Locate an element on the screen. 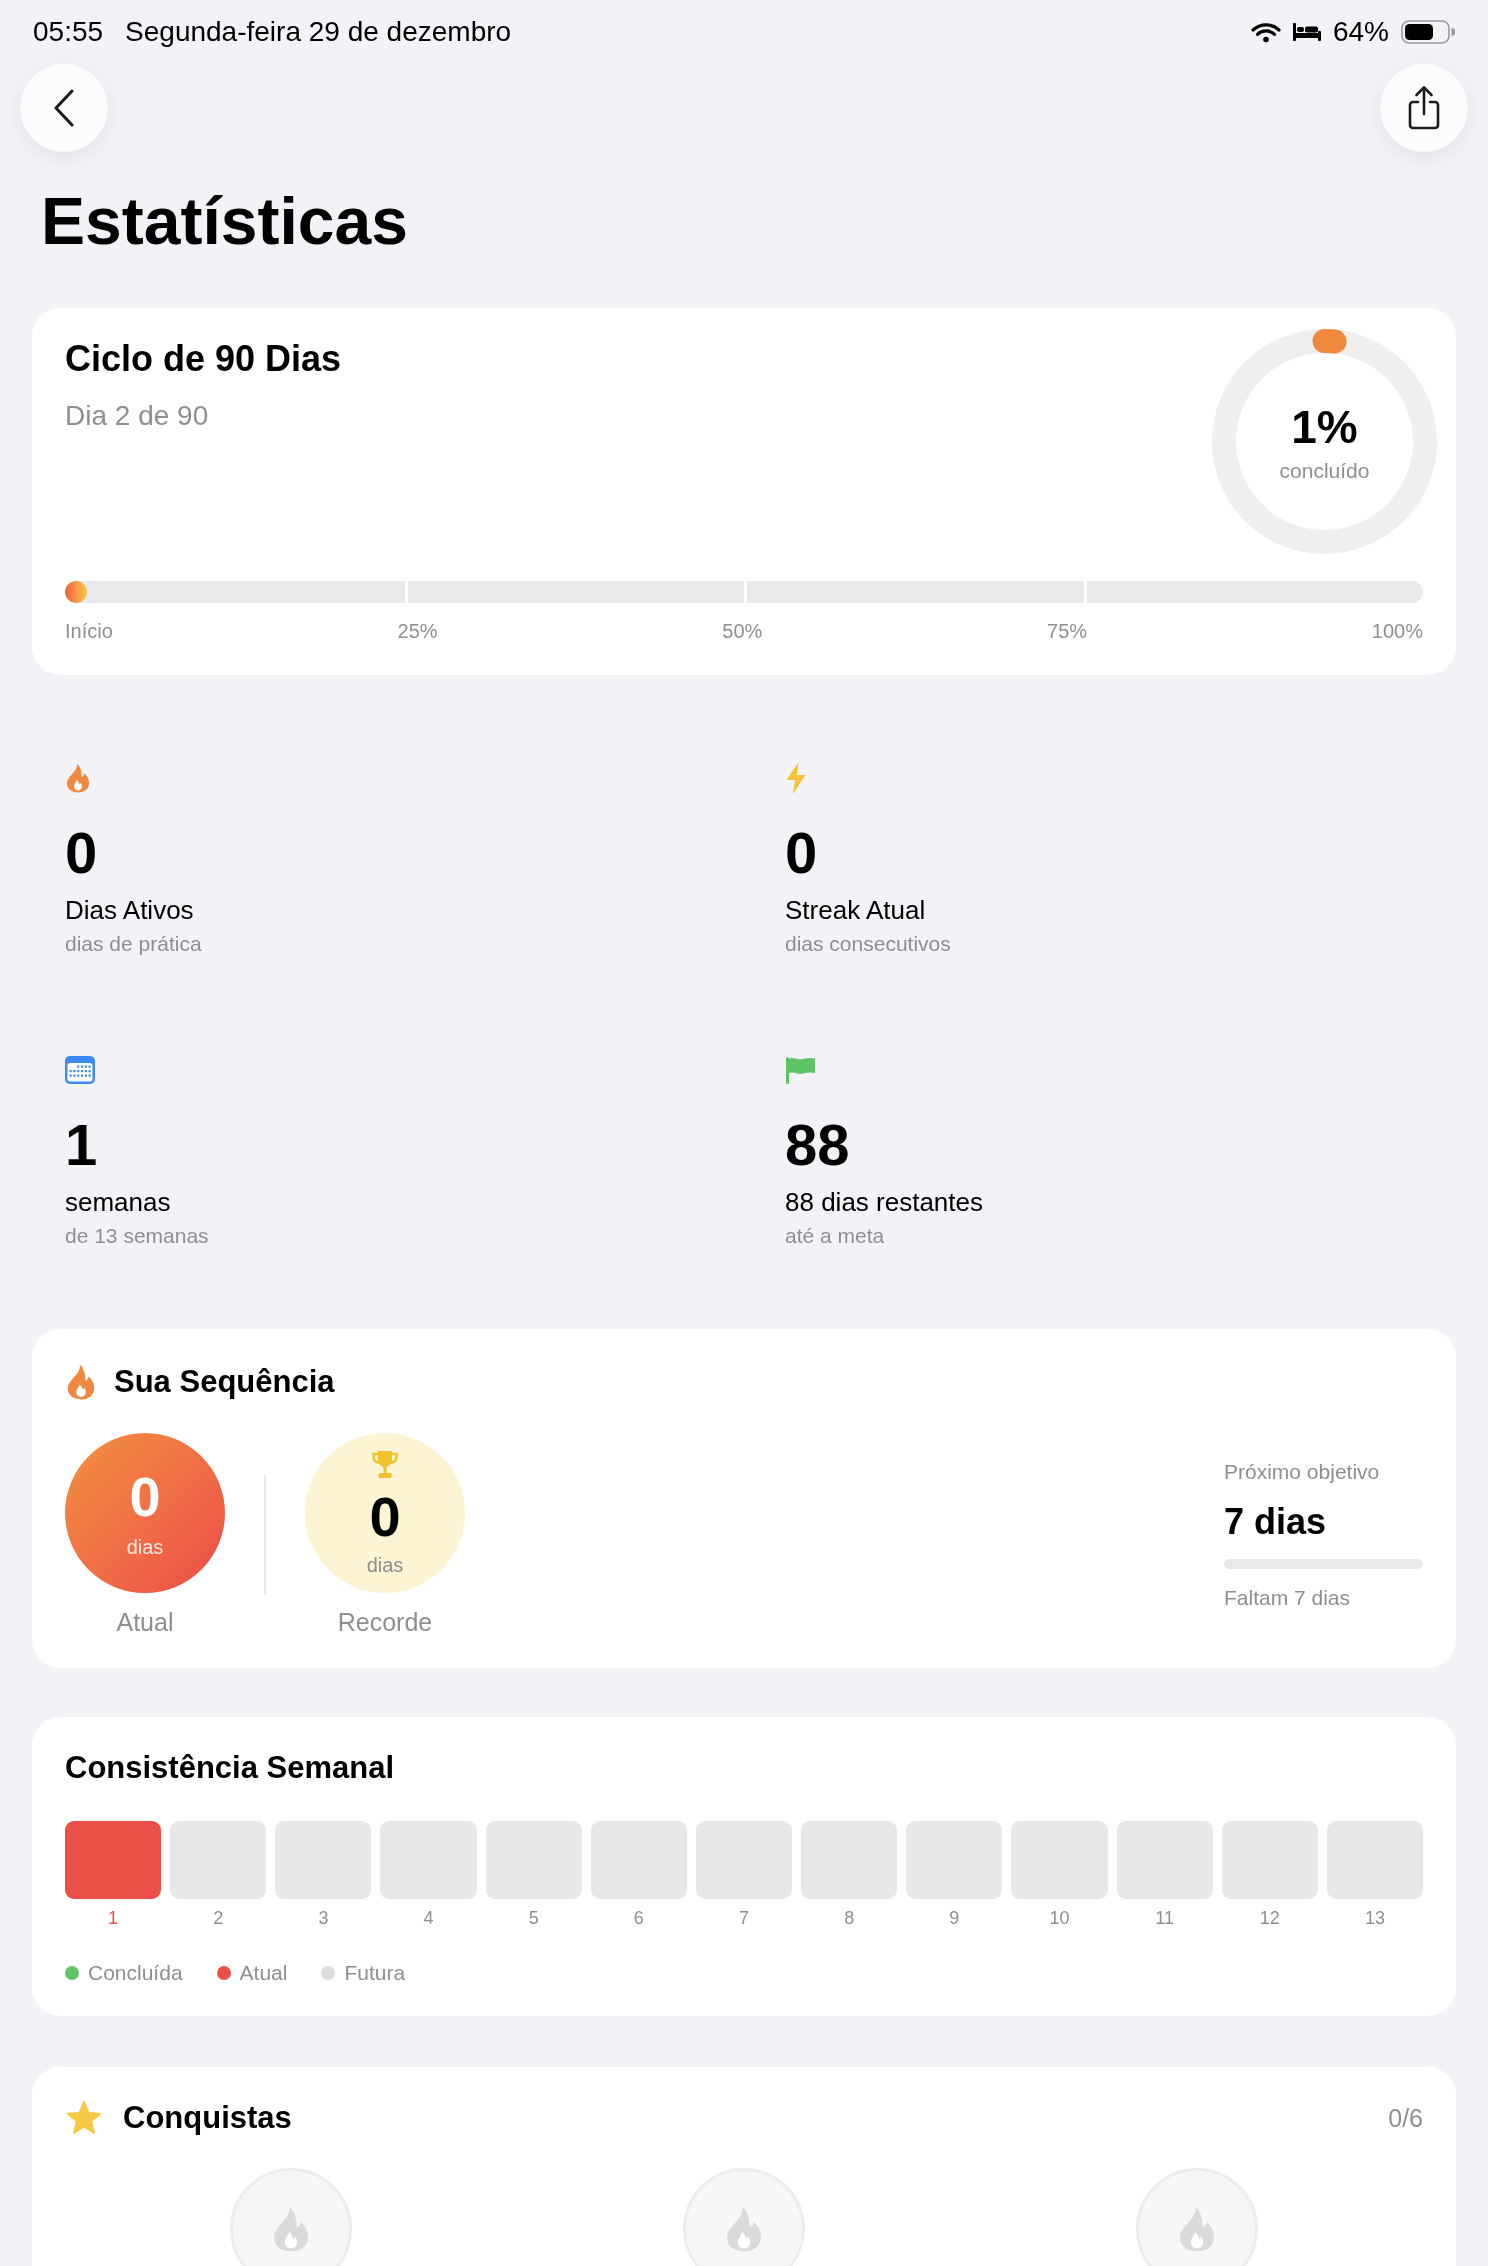 This screenshot has height=2266, width=1488. wifi-icon is located at coordinates (1265, 32).